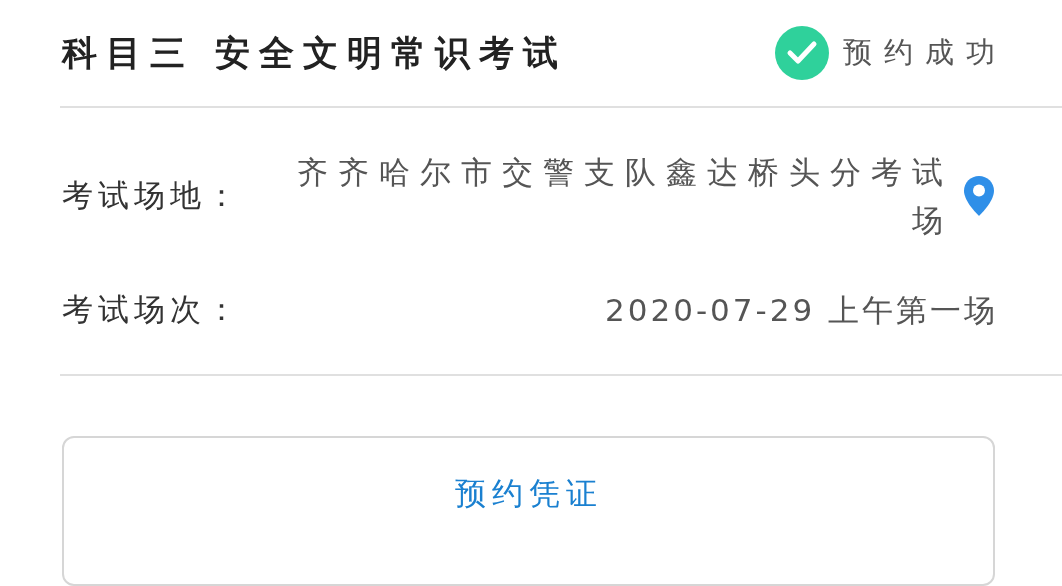 This screenshot has height=586, width=1062. What do you see at coordinates (315, 53) in the screenshot?
I see `exam-title: 科目三 安全文明常识考试` at bounding box center [315, 53].